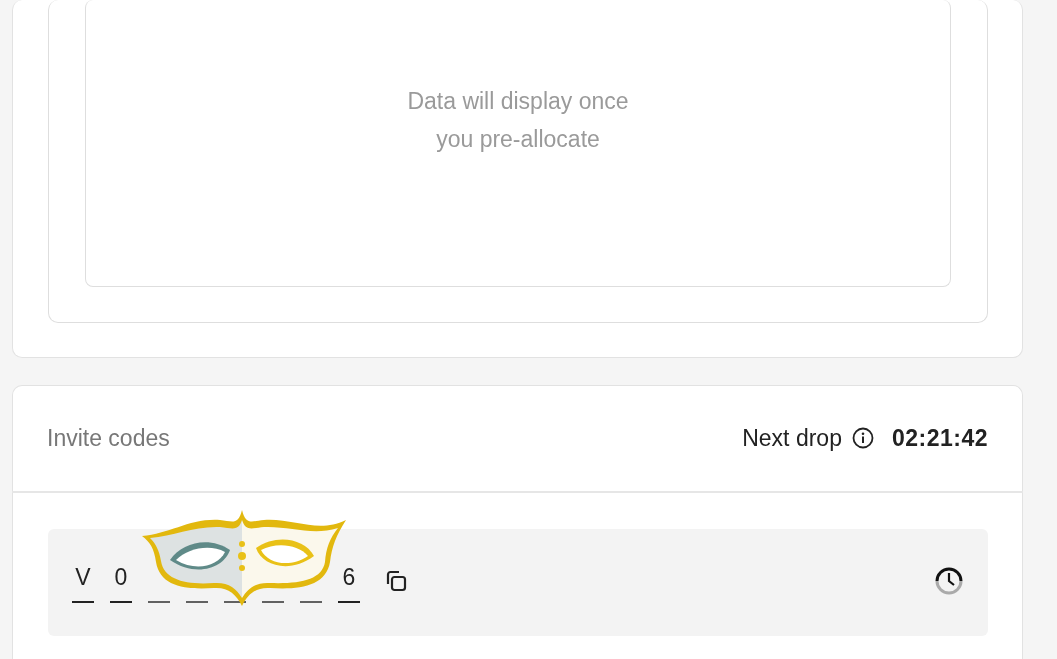  What do you see at coordinates (349, 576) in the screenshot?
I see `code-character: 6` at bounding box center [349, 576].